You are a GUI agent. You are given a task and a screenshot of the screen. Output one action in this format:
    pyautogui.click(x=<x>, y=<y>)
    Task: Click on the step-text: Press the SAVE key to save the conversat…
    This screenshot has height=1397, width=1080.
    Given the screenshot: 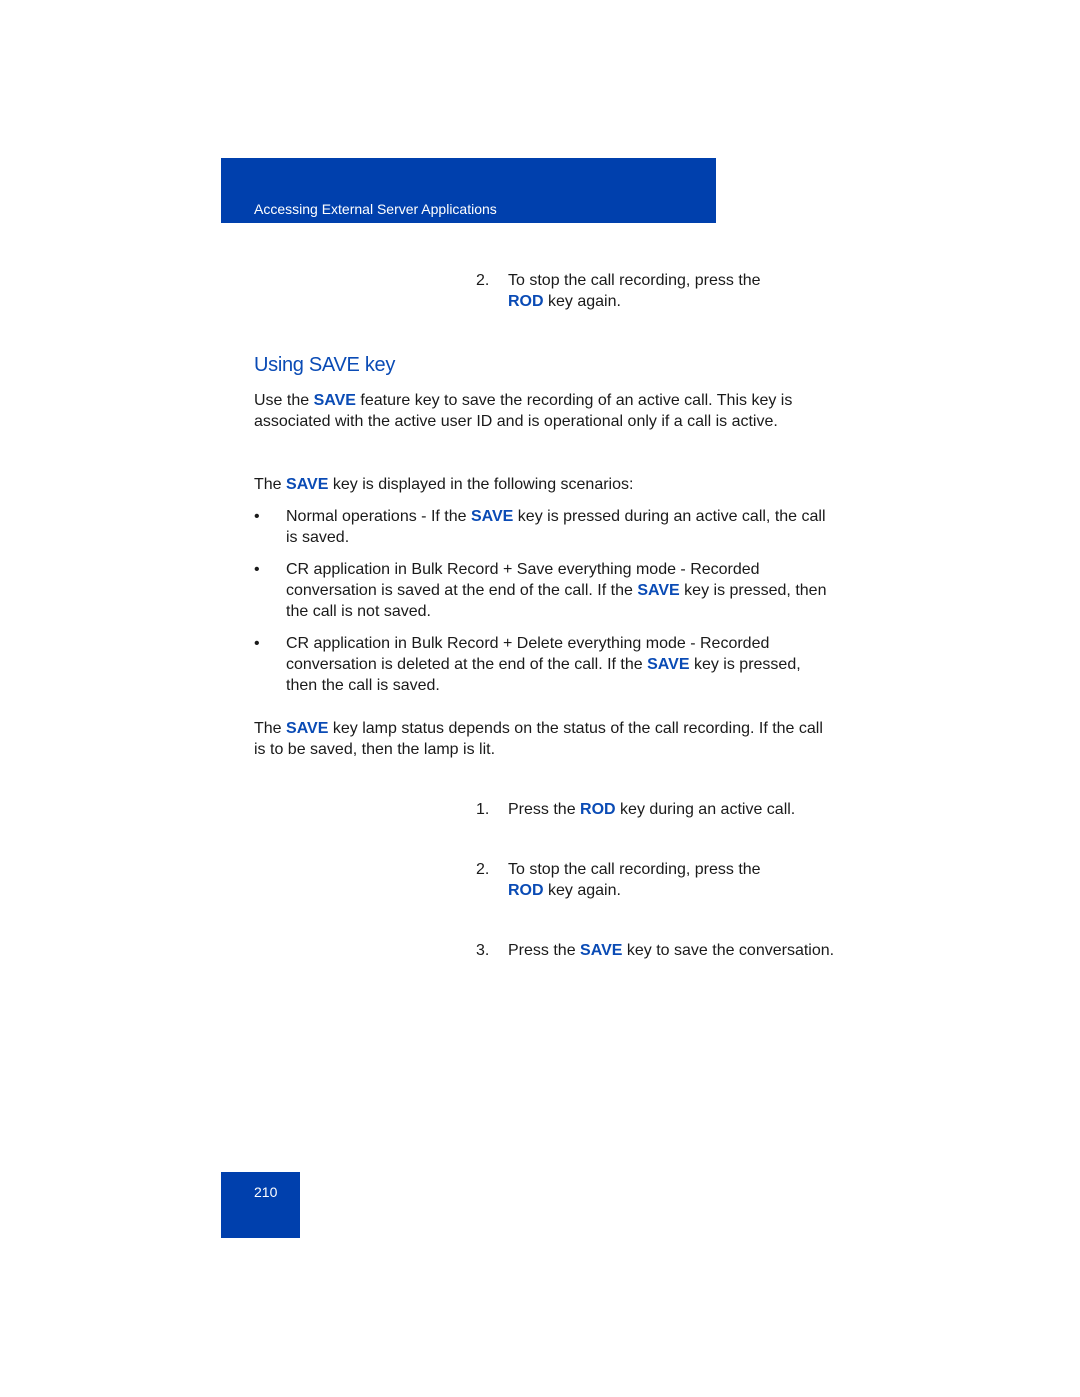 What is the action you would take?
    pyautogui.click(x=671, y=950)
    